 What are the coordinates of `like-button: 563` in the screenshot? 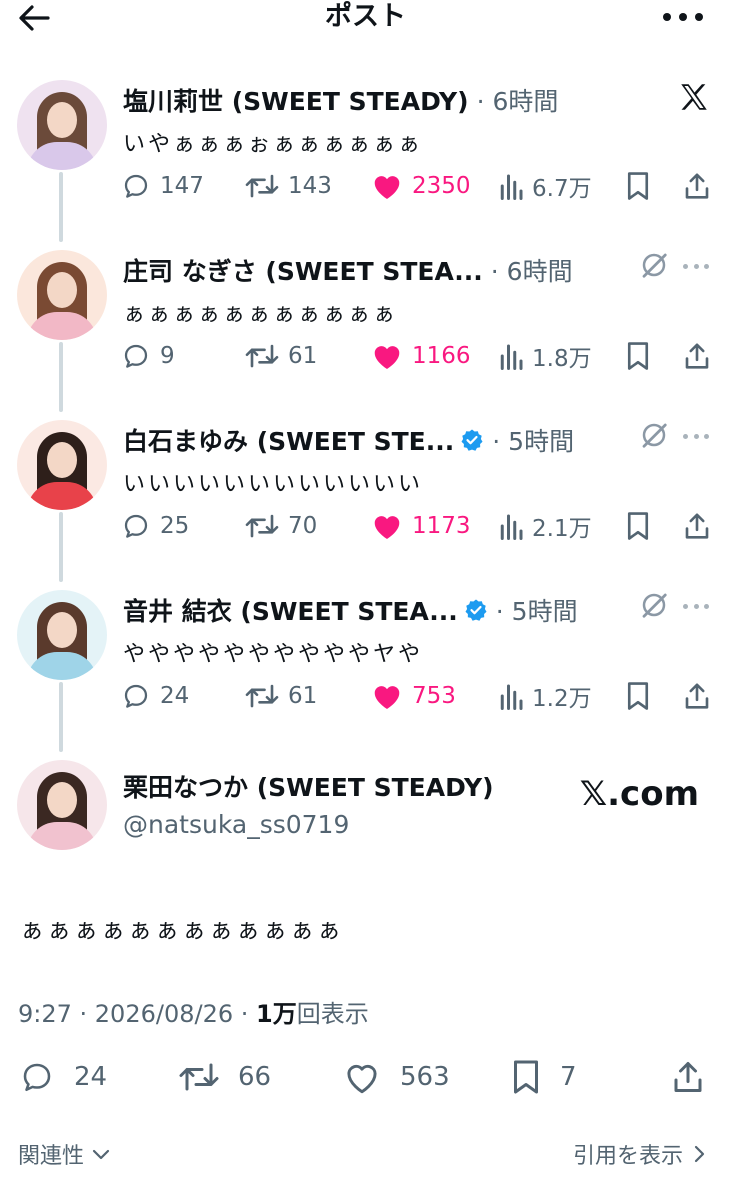 It's located at (396, 1077).